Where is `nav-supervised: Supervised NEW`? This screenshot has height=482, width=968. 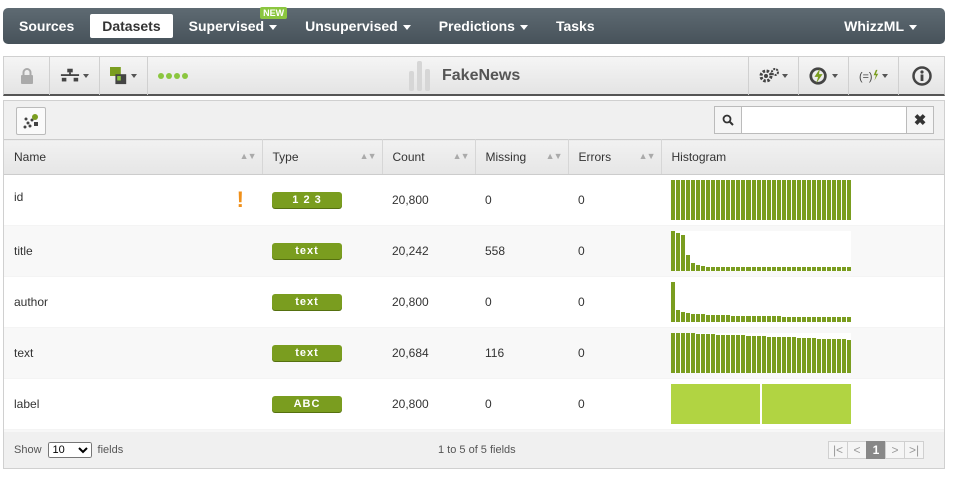 nav-supervised: Supervised NEW is located at coordinates (233, 22).